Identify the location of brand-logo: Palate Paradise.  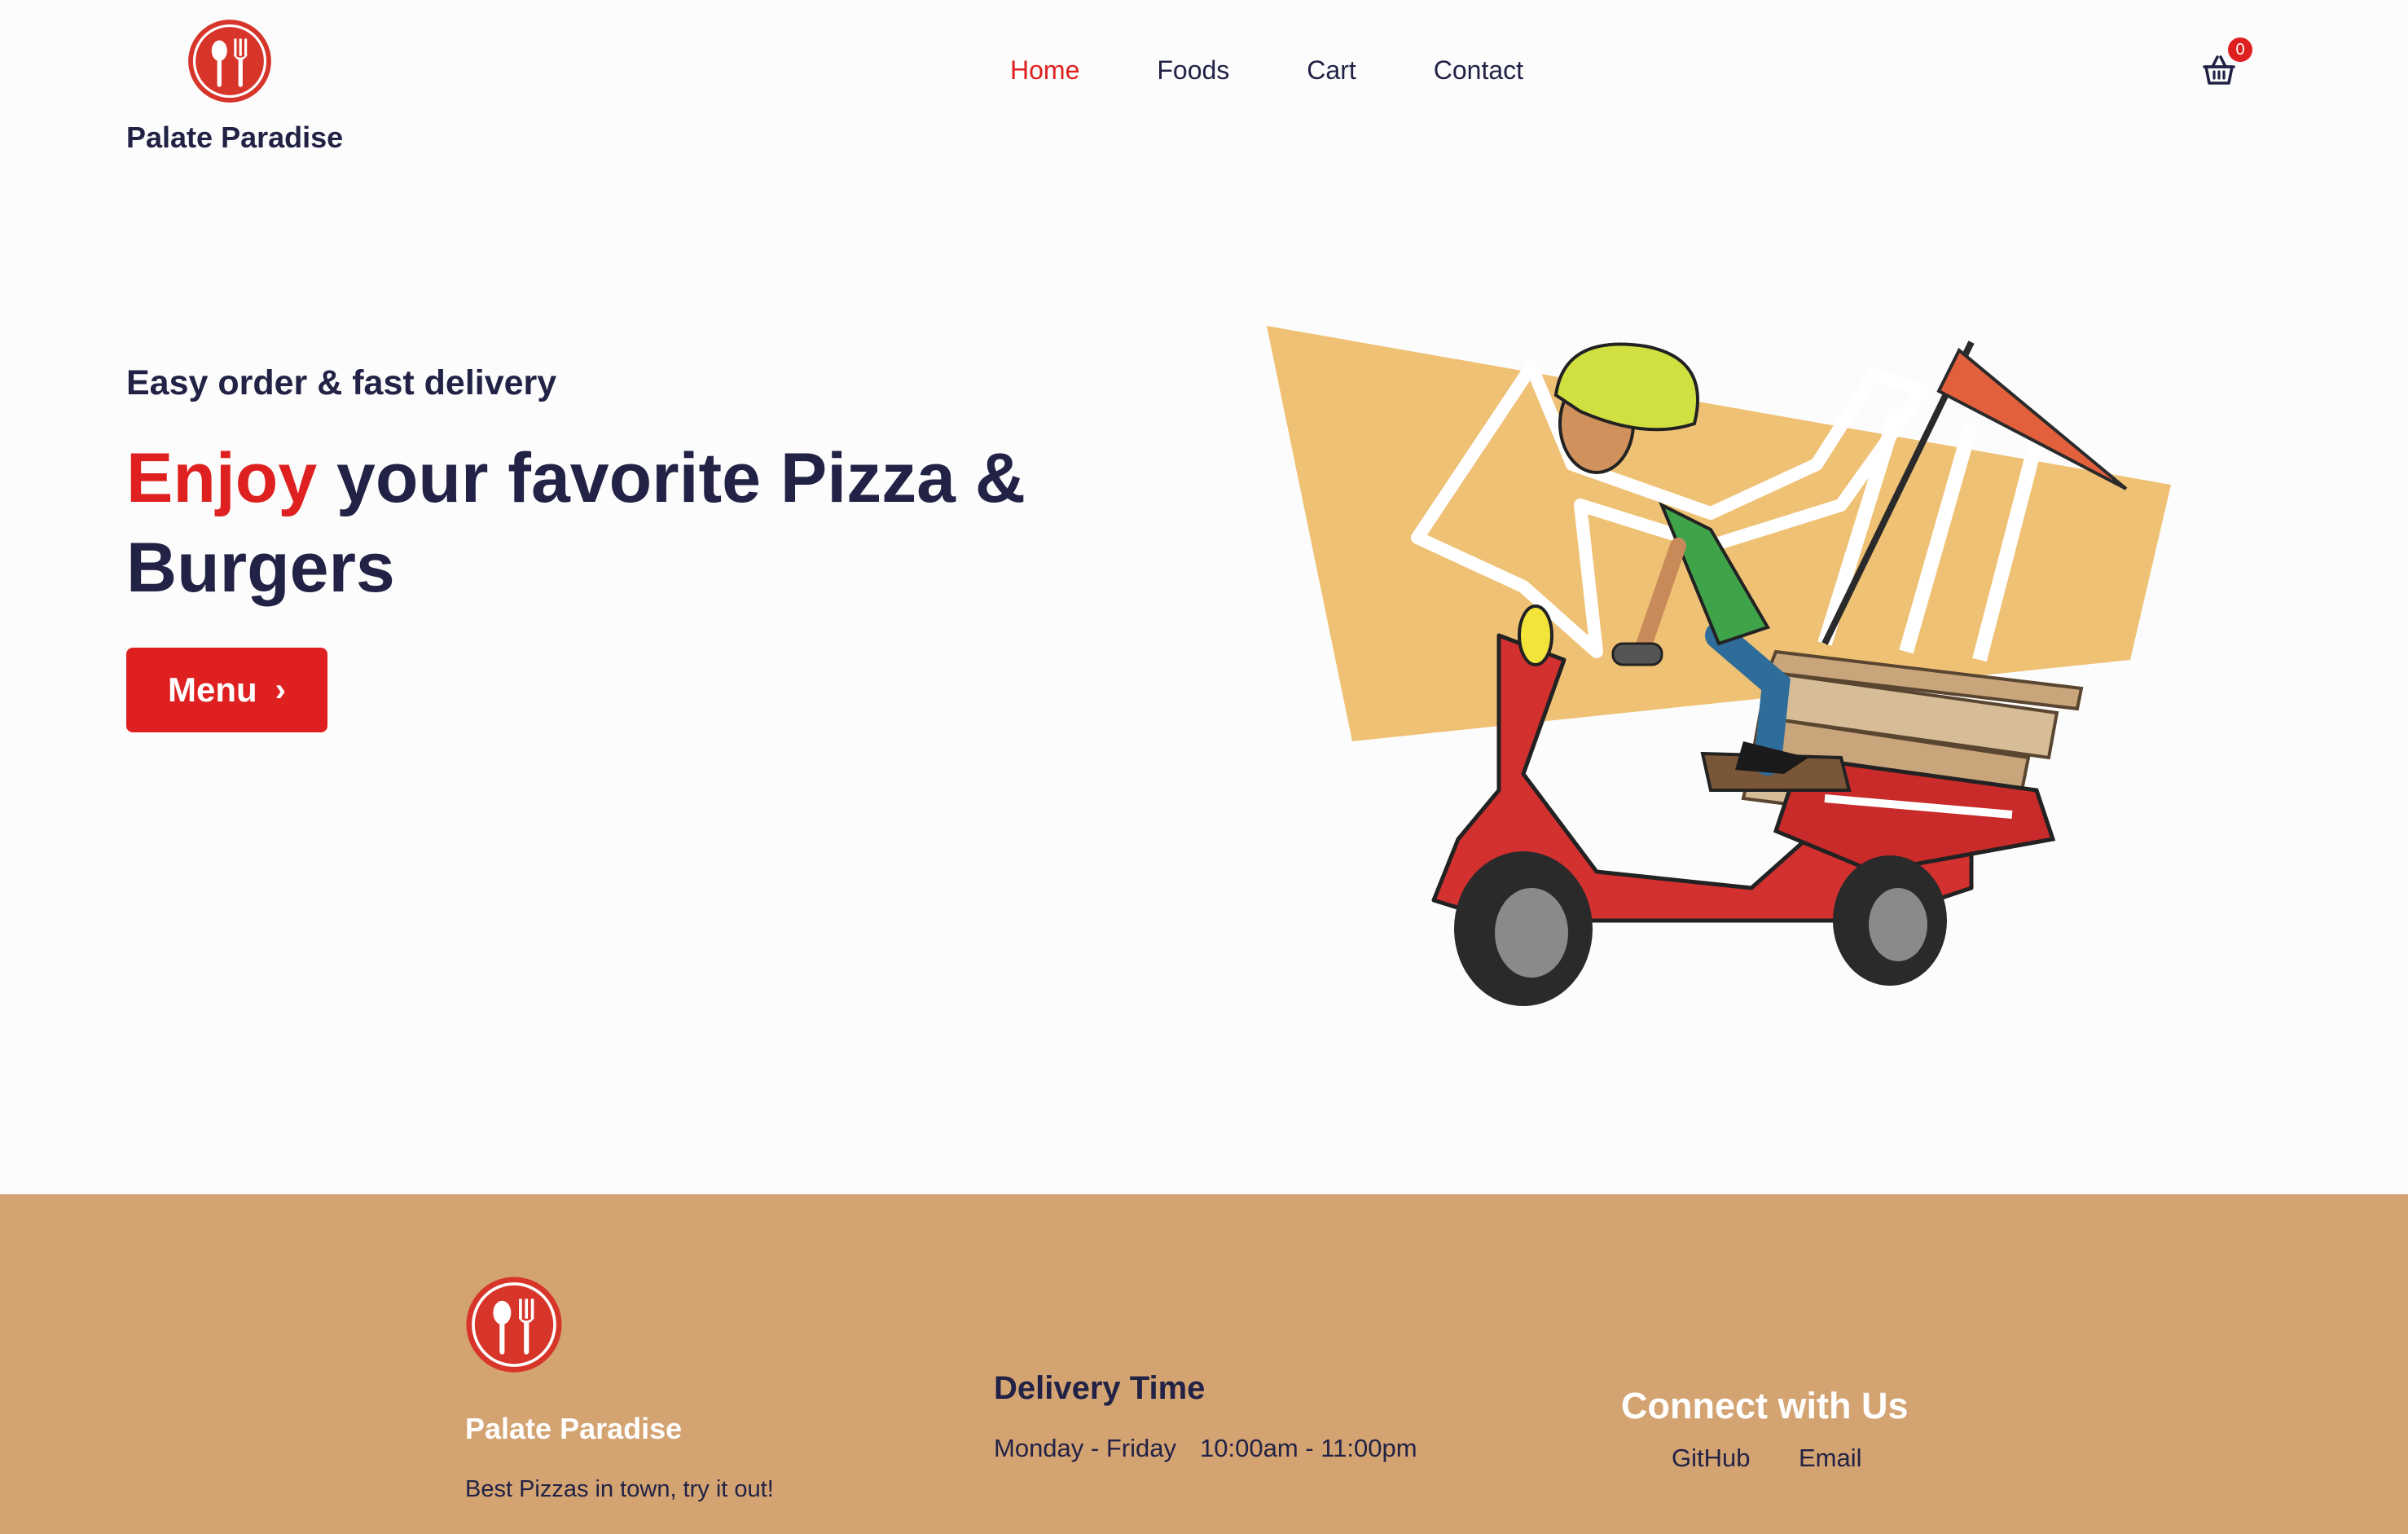
(236, 85).